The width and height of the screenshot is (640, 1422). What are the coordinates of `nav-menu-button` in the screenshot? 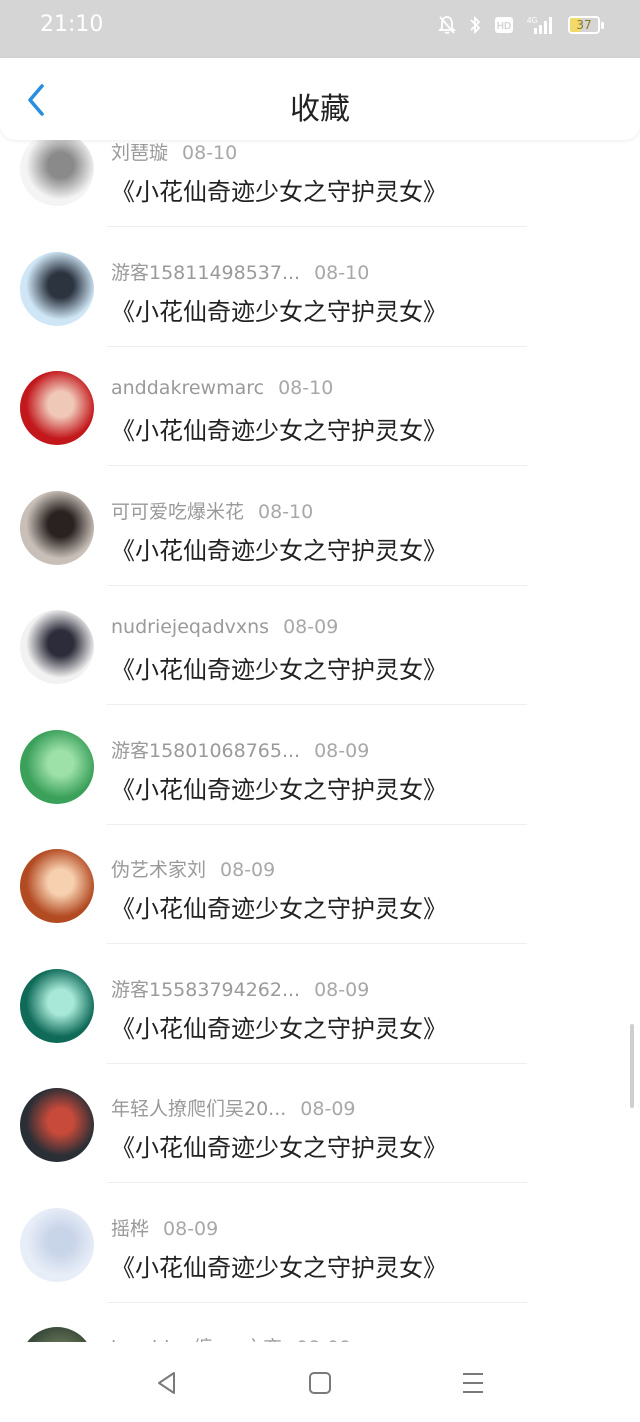 It's located at (473, 1383).